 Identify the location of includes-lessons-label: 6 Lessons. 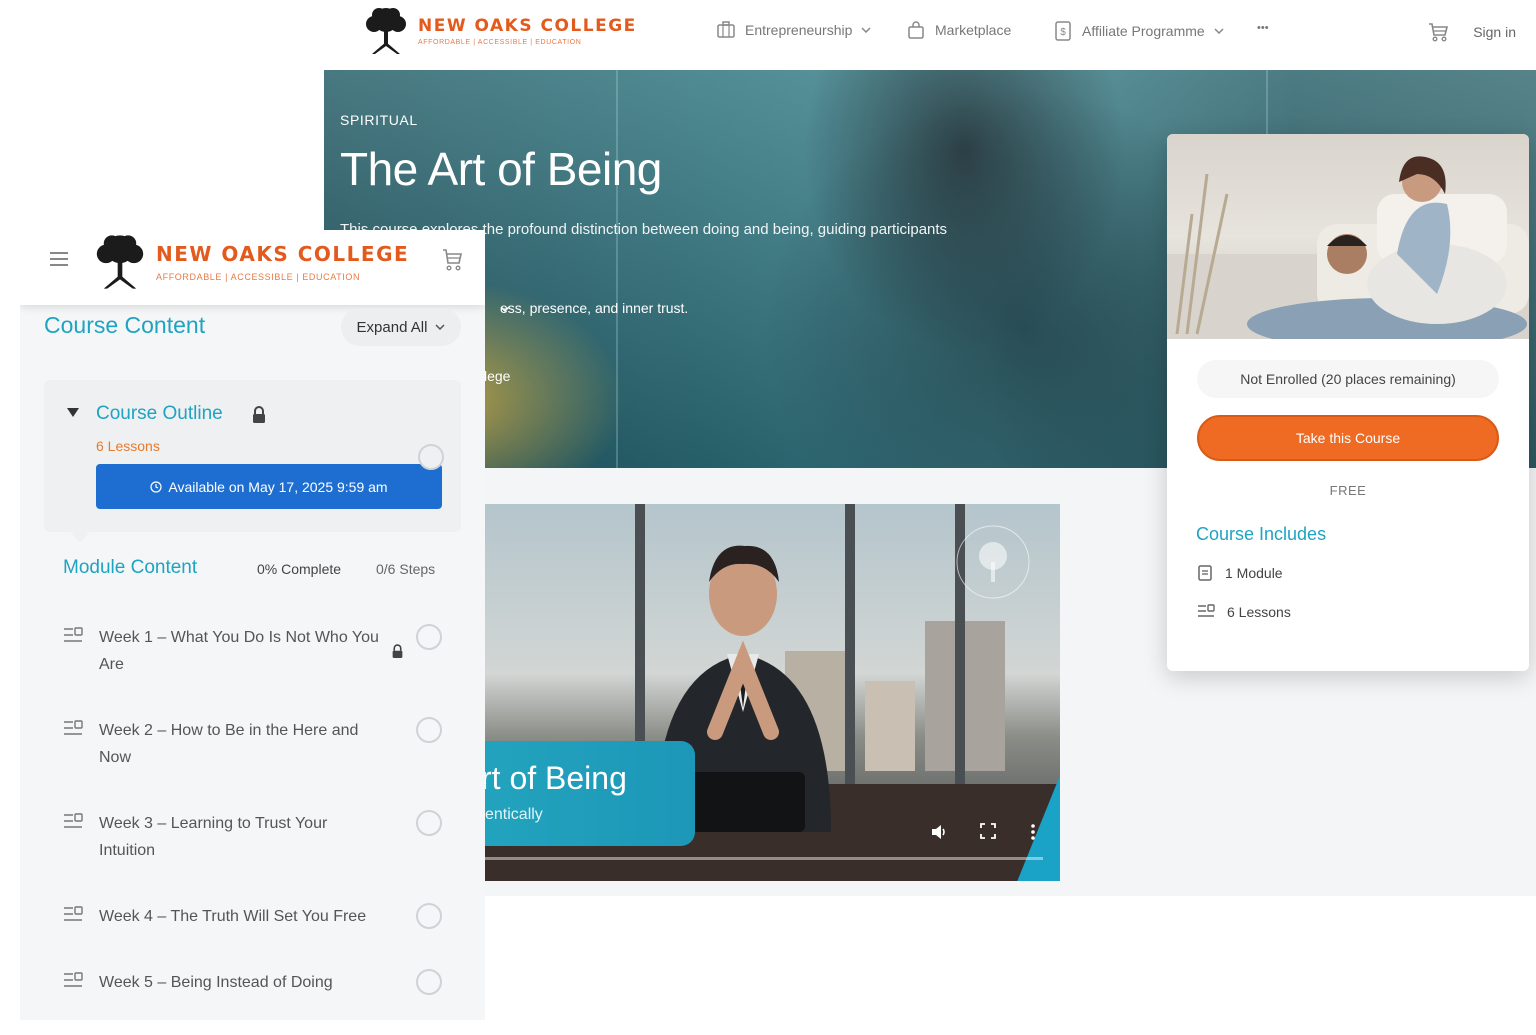
(1259, 612).